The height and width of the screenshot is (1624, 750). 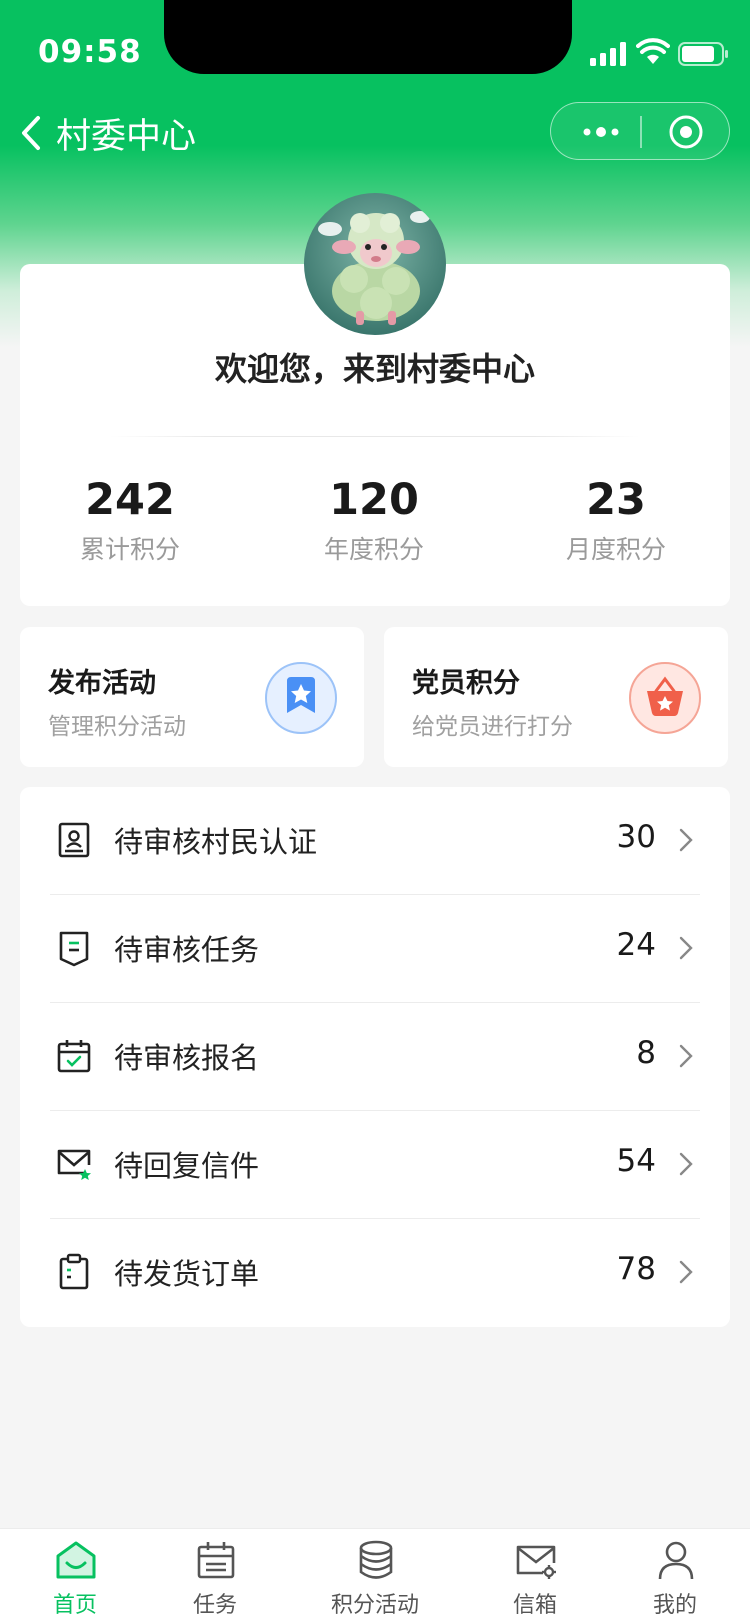 I want to click on status-time: 09:58, so click(x=90, y=52).